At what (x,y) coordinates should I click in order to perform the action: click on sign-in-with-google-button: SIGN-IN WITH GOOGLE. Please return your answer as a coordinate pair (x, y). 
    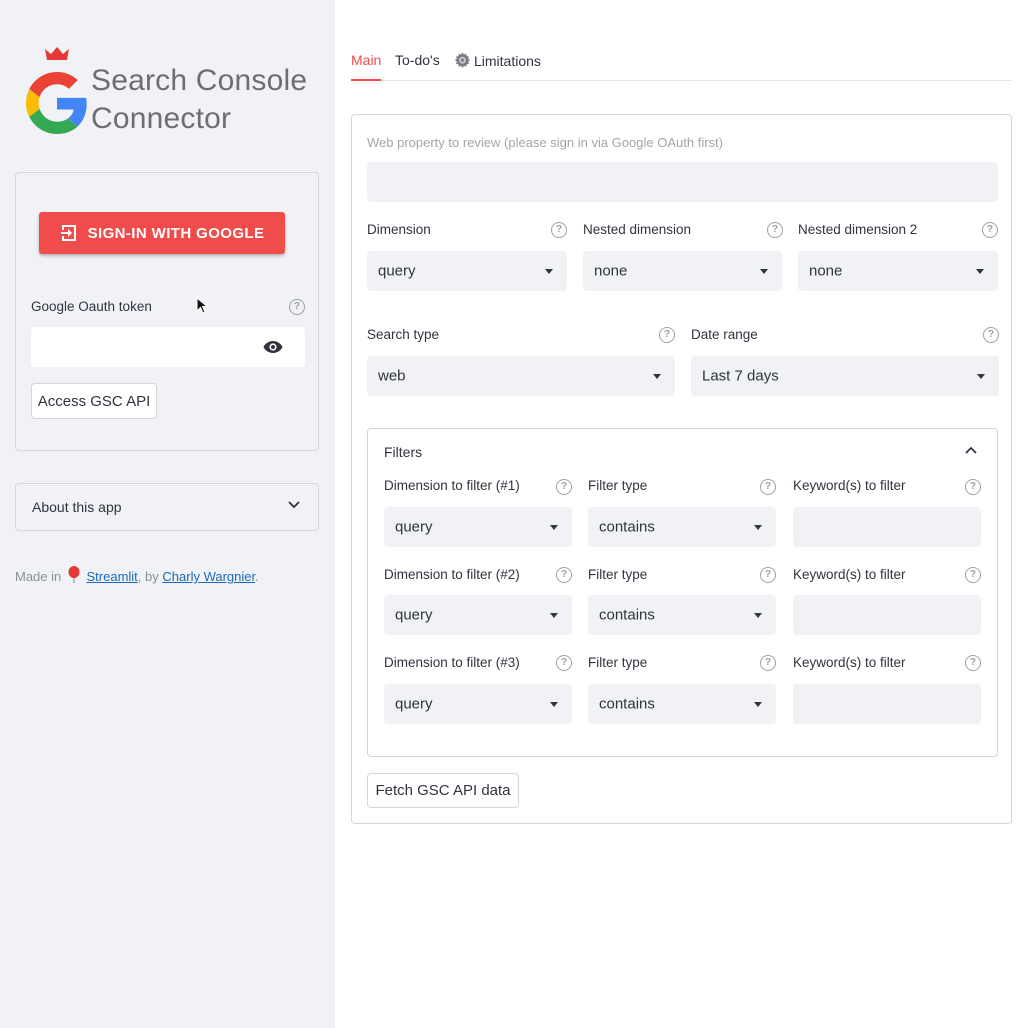
    Looking at the image, I should click on (162, 233).